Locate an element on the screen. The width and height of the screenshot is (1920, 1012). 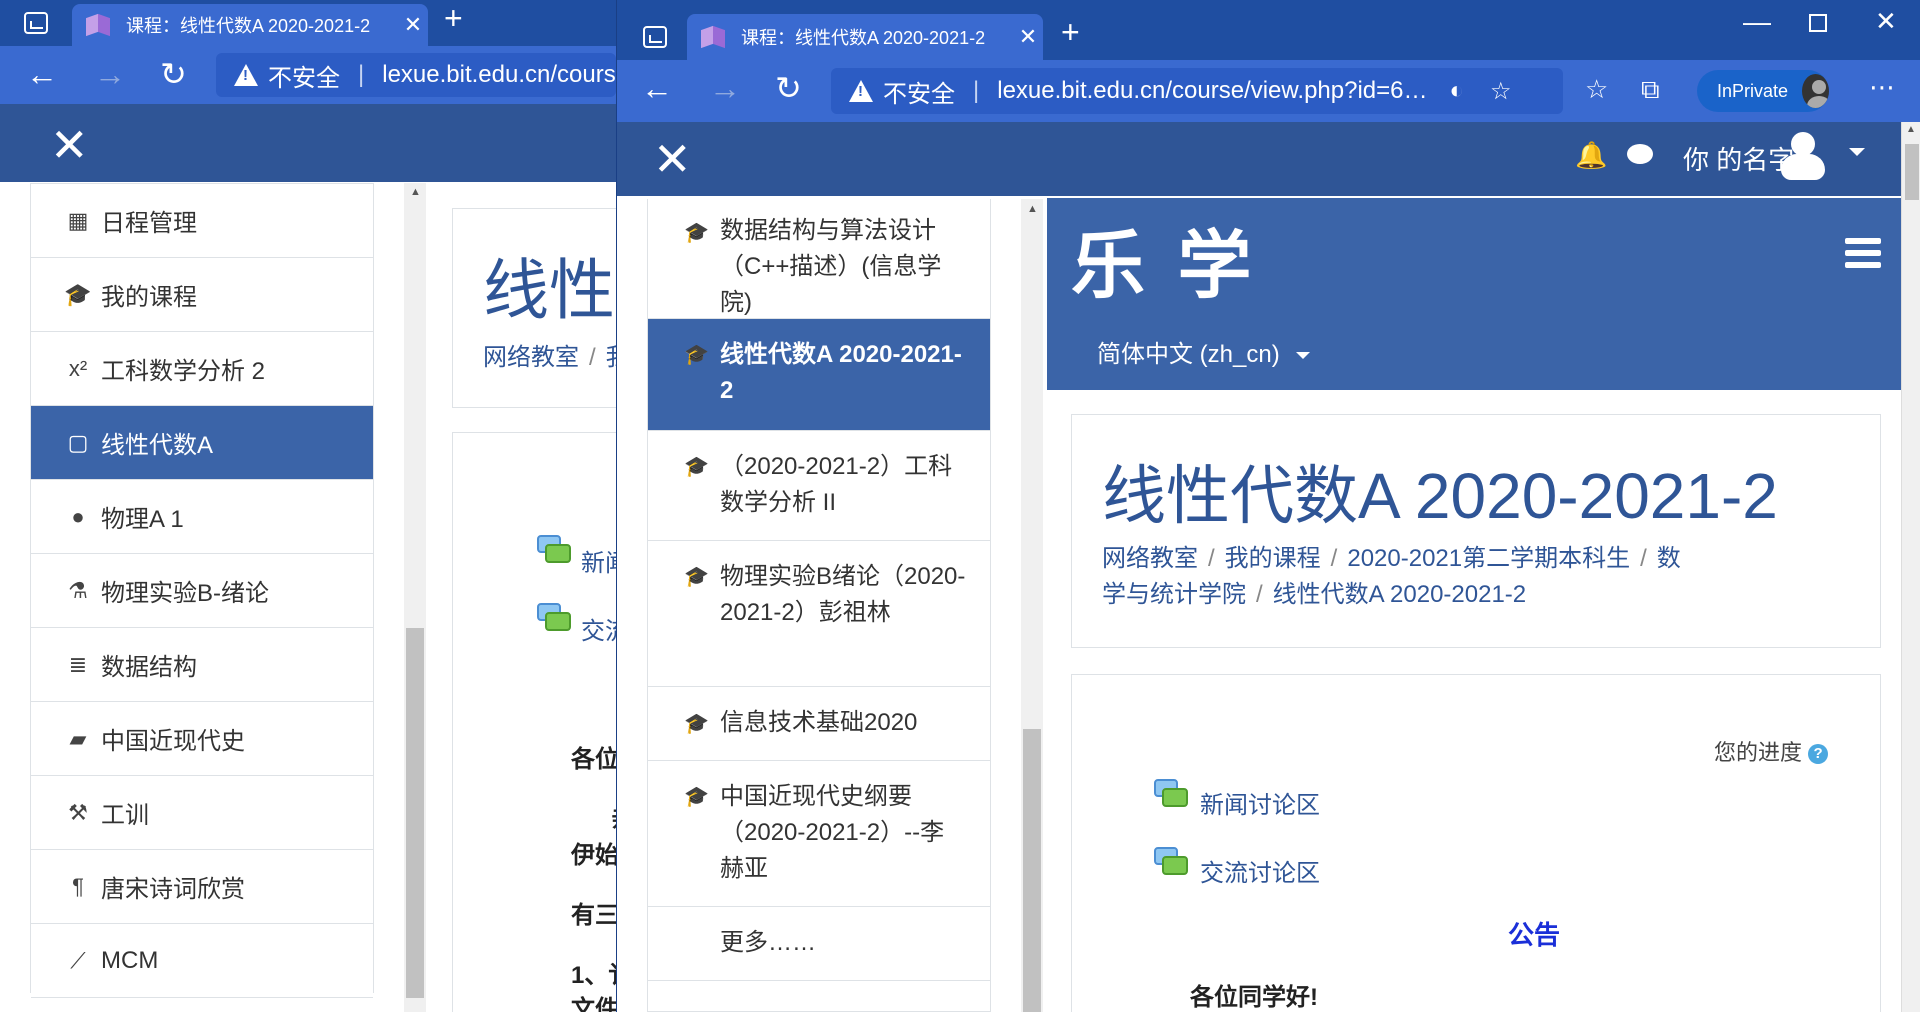
back-drawer-scrollbar is located at coordinates (415, 597).